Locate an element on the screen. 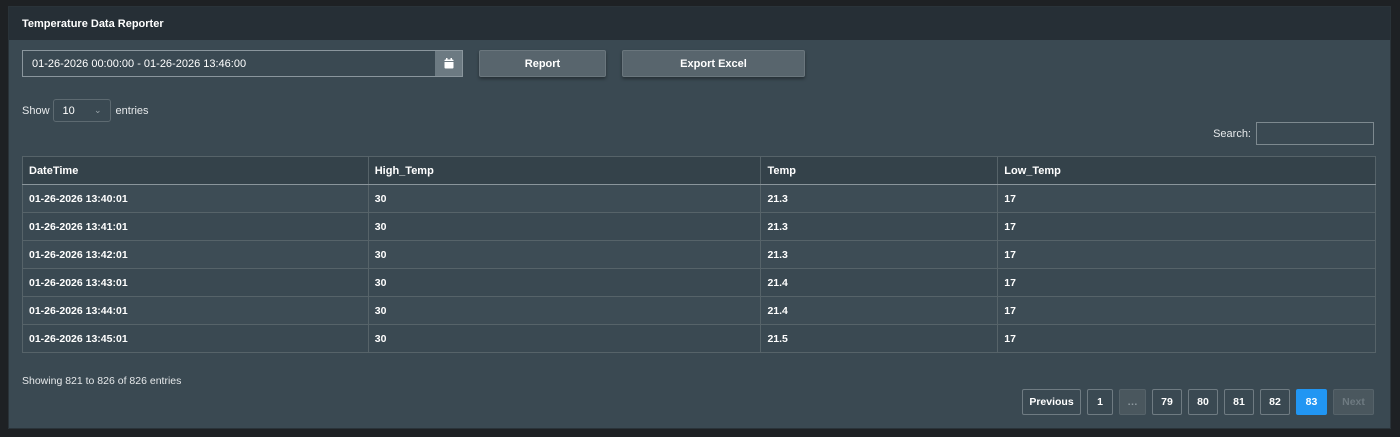 The width and height of the screenshot is (1400, 437). calendar-icon is located at coordinates (449, 63).